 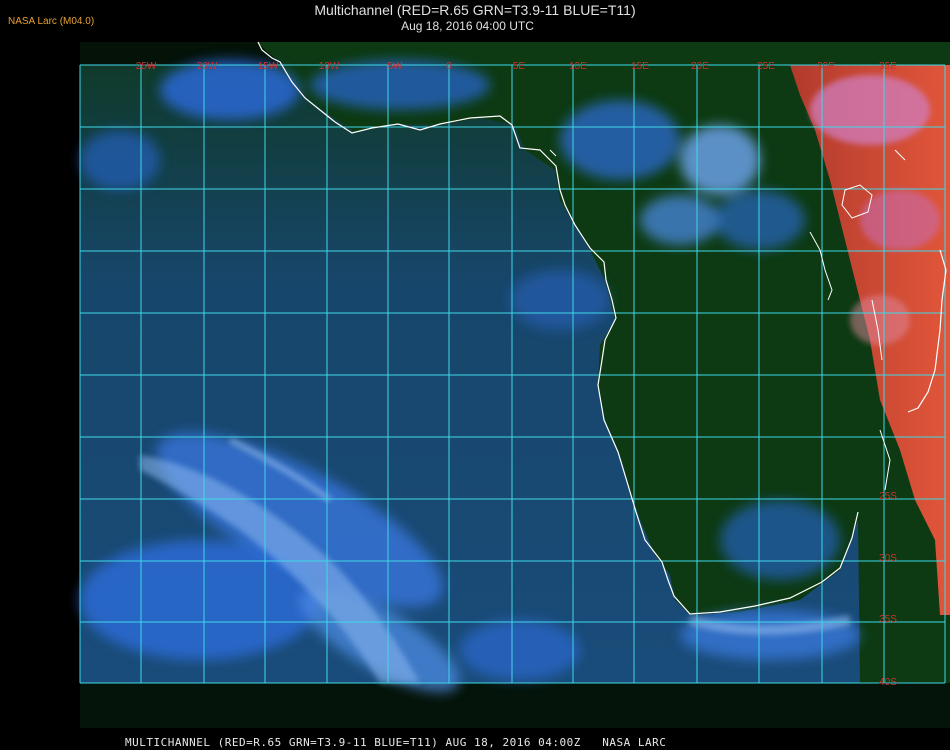 I want to click on longitude-label: 25W, so click(x=146, y=66).